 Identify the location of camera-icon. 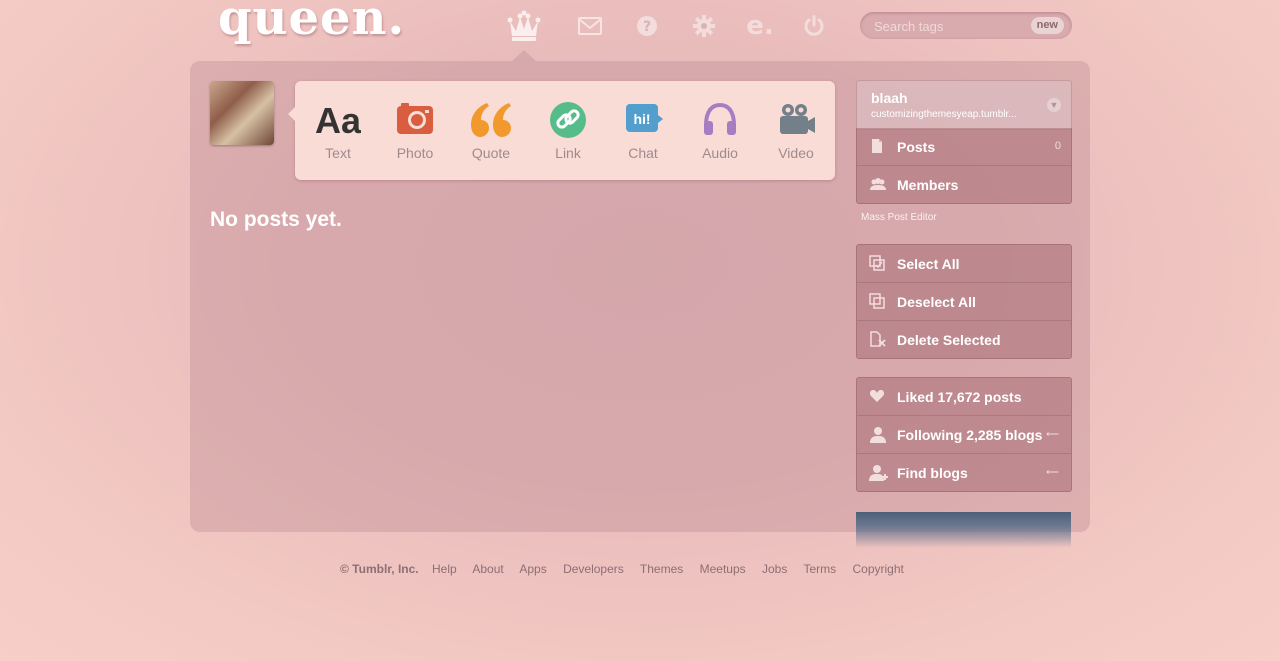
(415, 120).